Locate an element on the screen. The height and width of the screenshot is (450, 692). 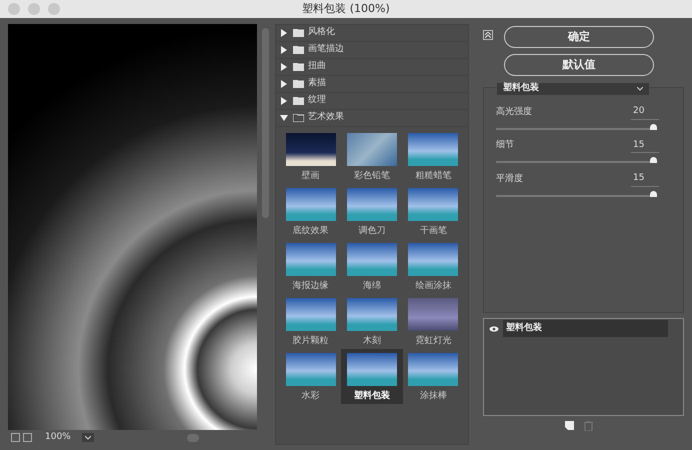
filter-thumbnail: 调色刀 is located at coordinates (372, 211).